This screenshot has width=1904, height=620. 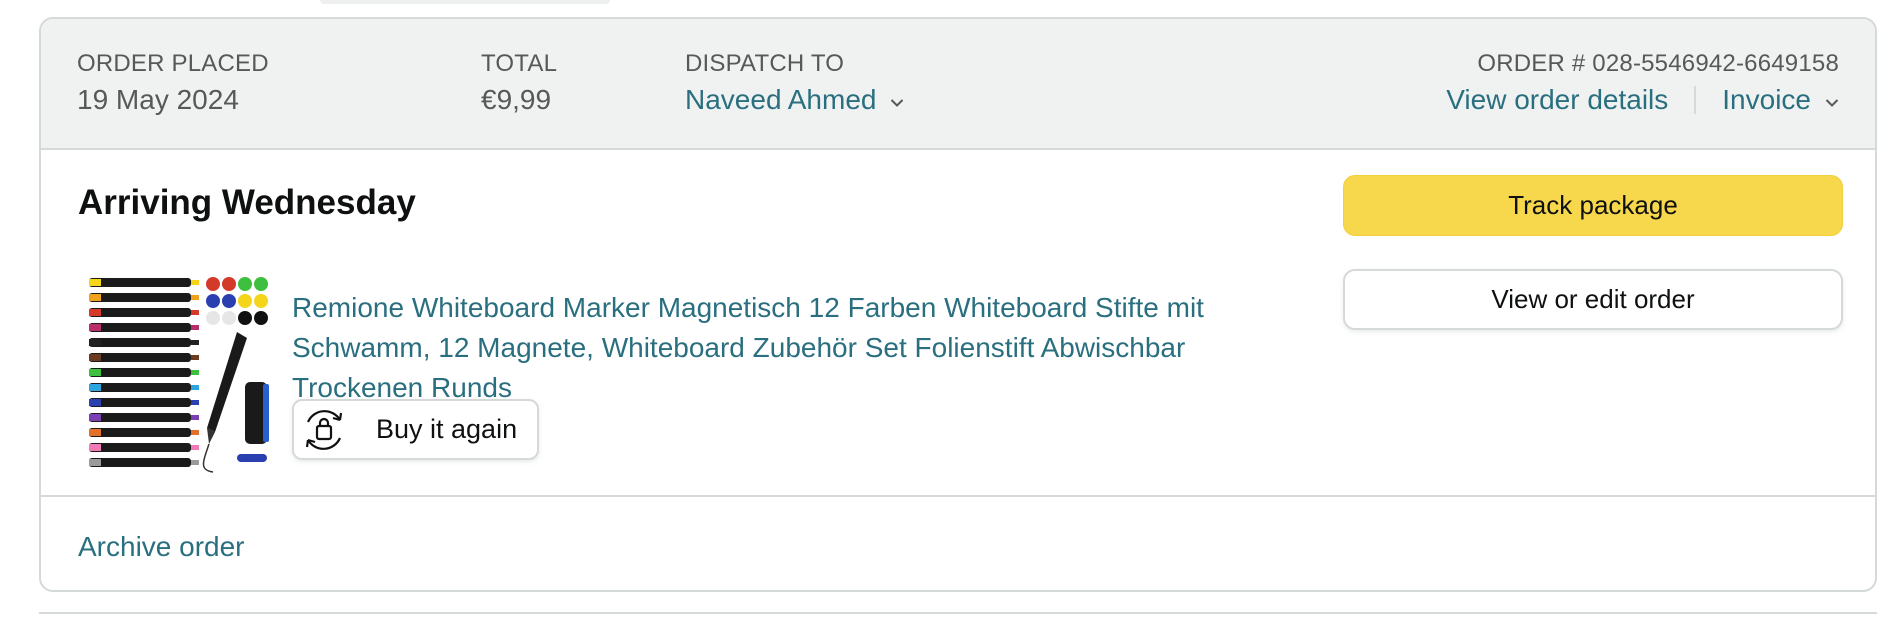 I want to click on order-links: View order details Invoice, so click(x=1642, y=100).